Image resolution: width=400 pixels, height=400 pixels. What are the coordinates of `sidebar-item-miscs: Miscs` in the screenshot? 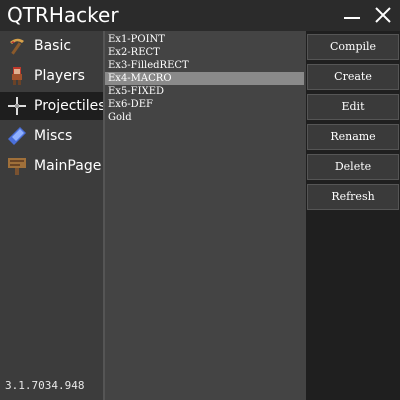 It's located at (51, 136).